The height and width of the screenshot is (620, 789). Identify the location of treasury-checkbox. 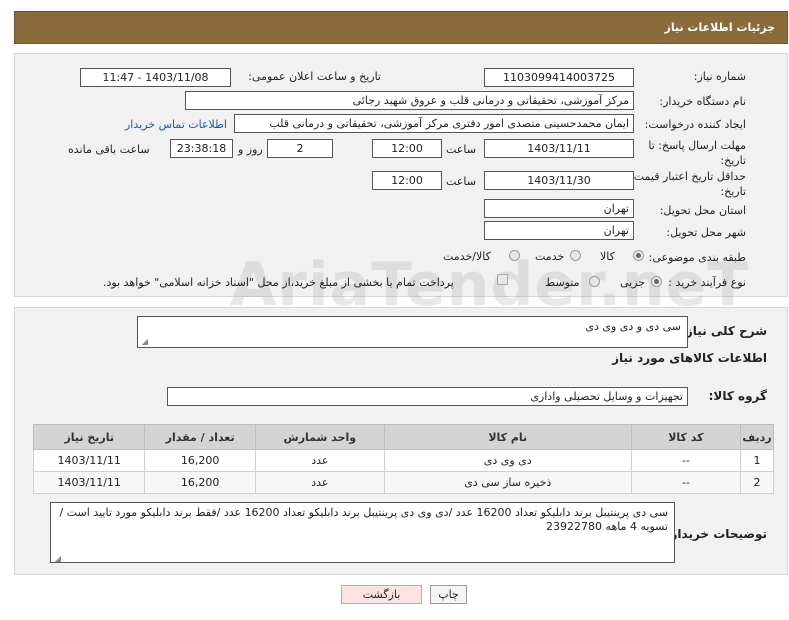
(502, 279).